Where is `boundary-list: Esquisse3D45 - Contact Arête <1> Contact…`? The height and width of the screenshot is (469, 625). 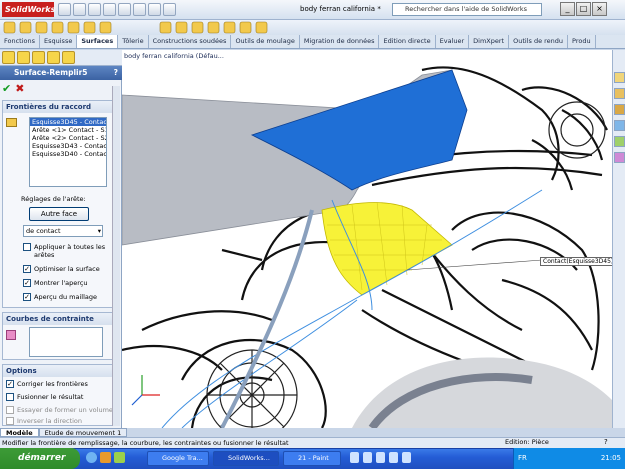 boundary-list: Esquisse3D45 - Contact Arête <1> Contact… is located at coordinates (68, 152).